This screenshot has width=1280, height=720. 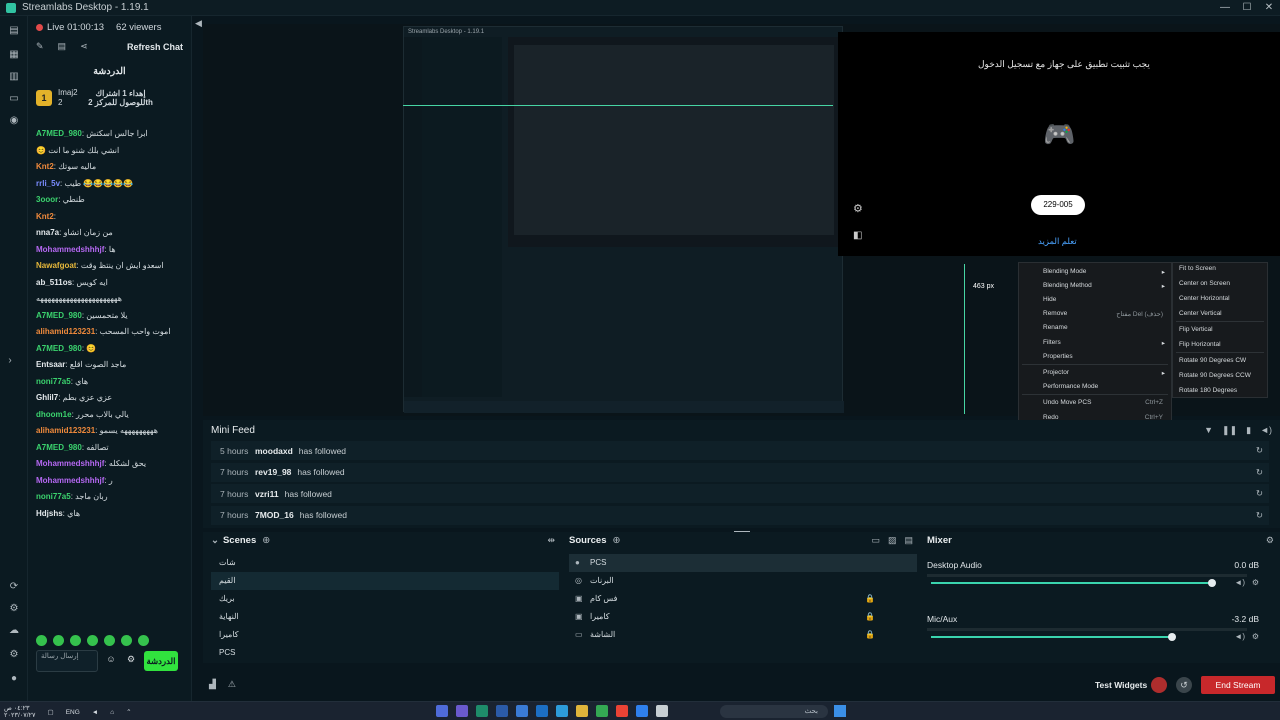 I want to click on alert-icon: ⚠, so click(x=232, y=684).